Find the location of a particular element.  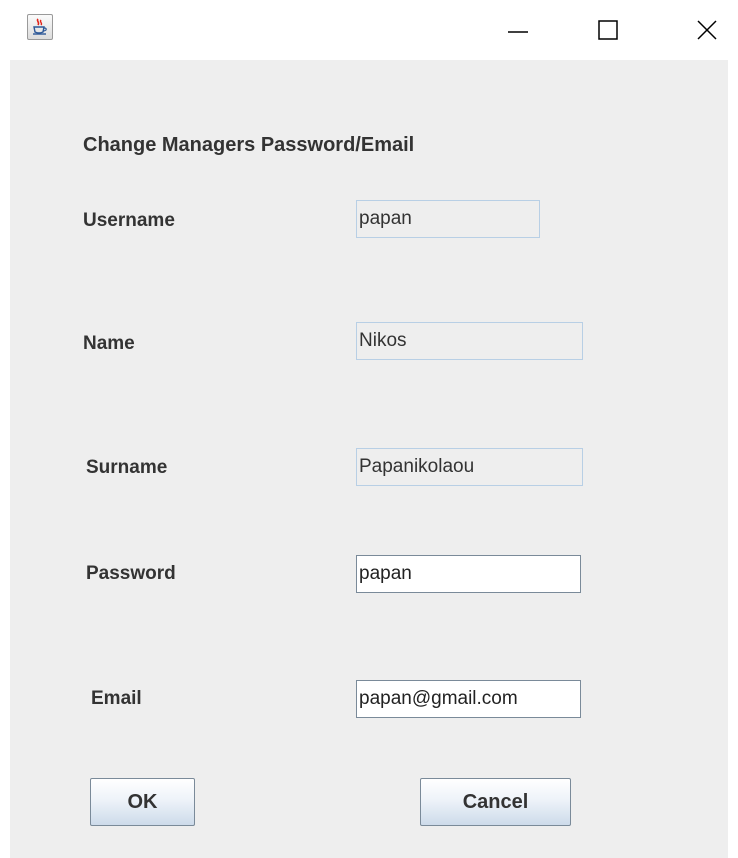

maximize-icon is located at coordinates (608, 30).